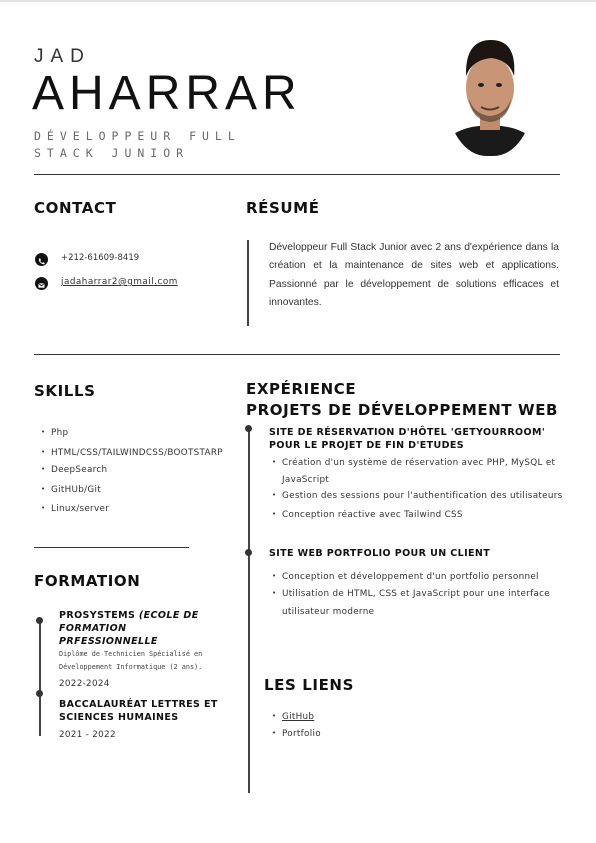  Describe the element at coordinates (75, 208) in the screenshot. I see `contact-heading: CONTACT` at that location.